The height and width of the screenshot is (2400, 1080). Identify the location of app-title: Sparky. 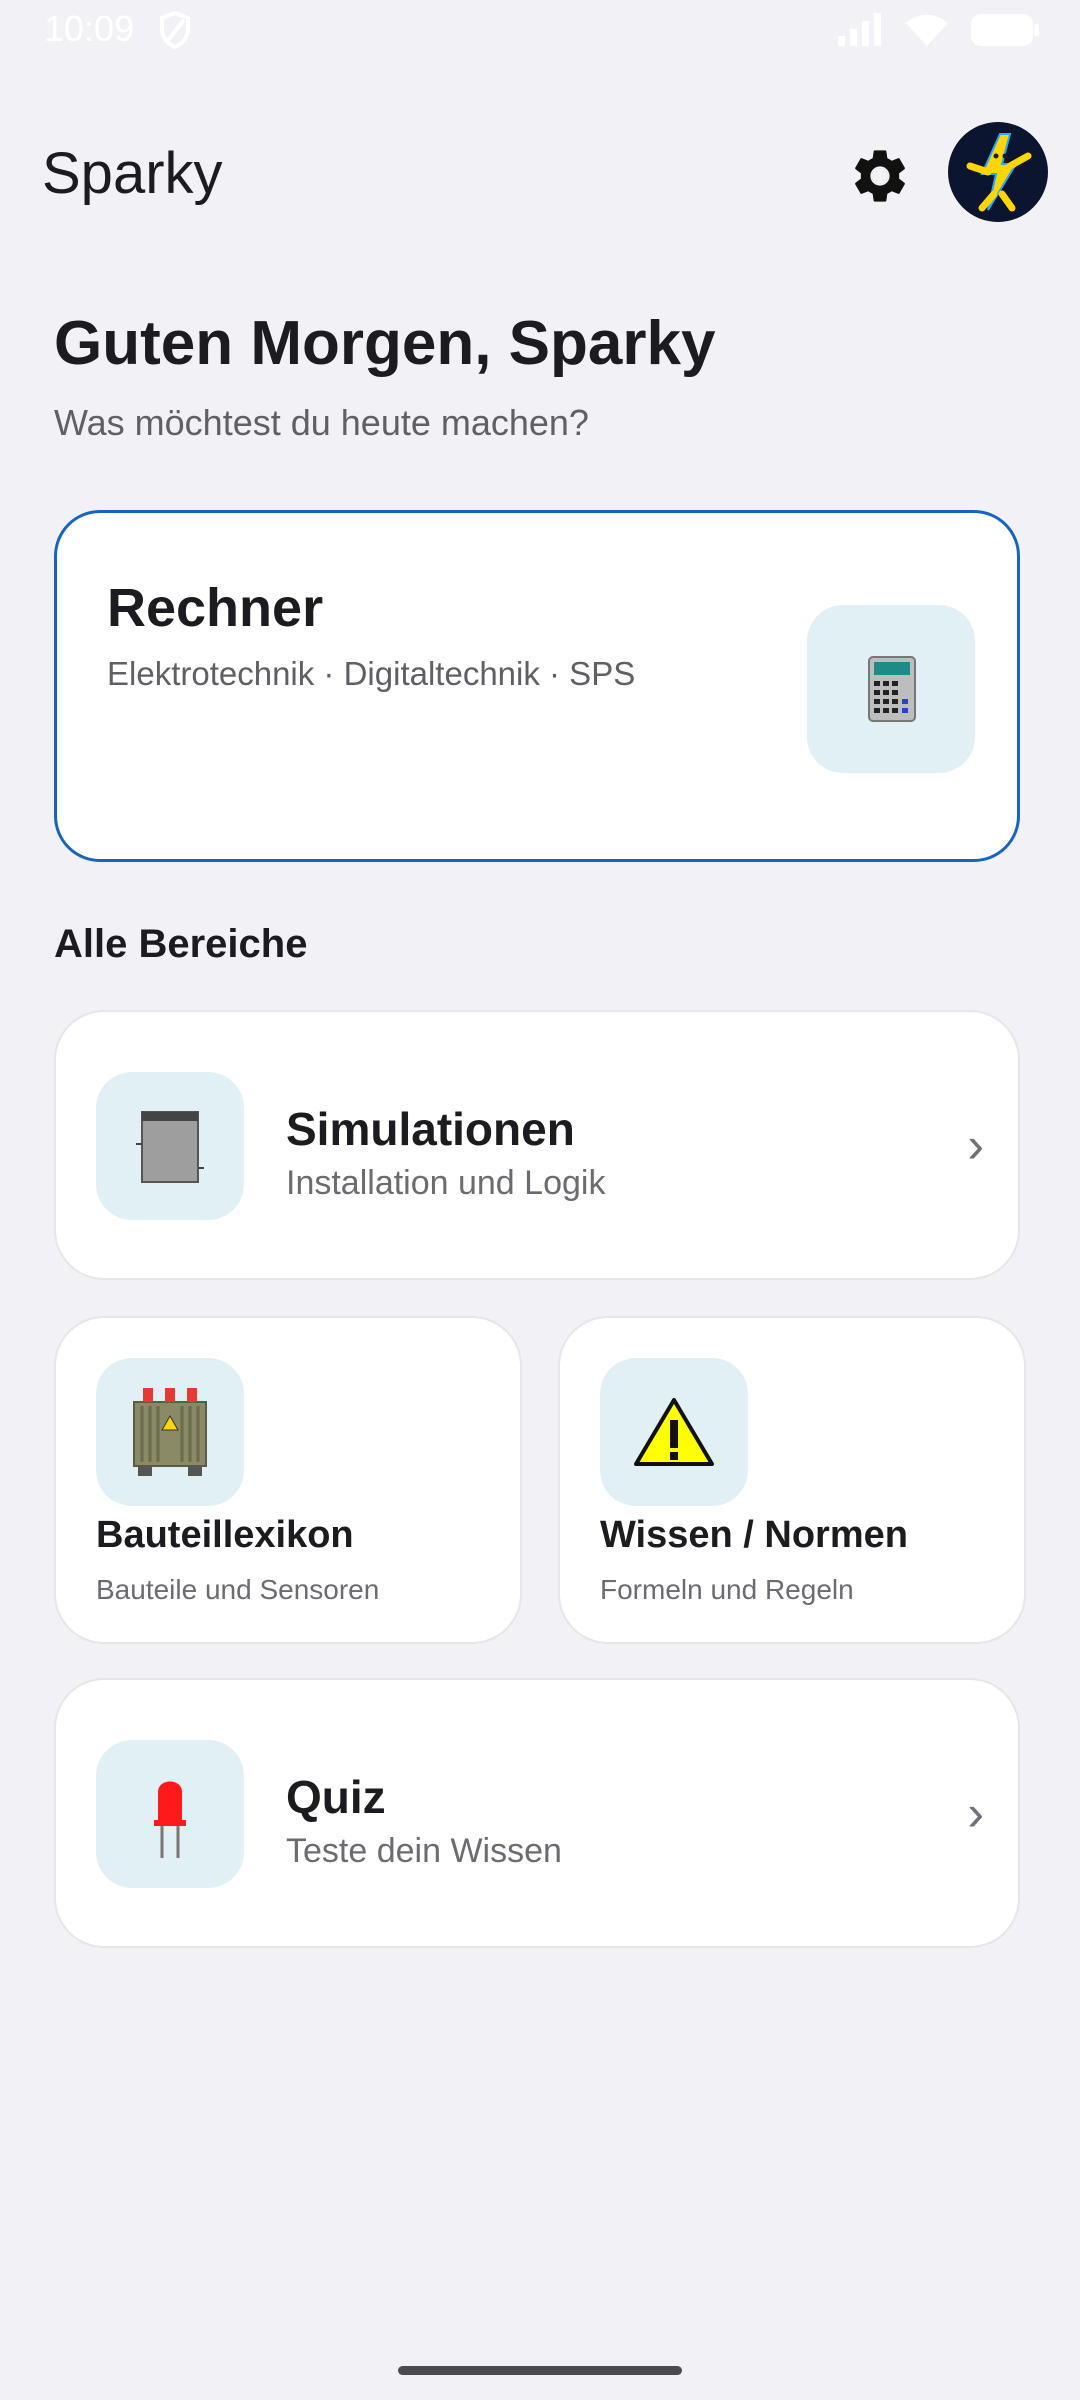
(132, 173).